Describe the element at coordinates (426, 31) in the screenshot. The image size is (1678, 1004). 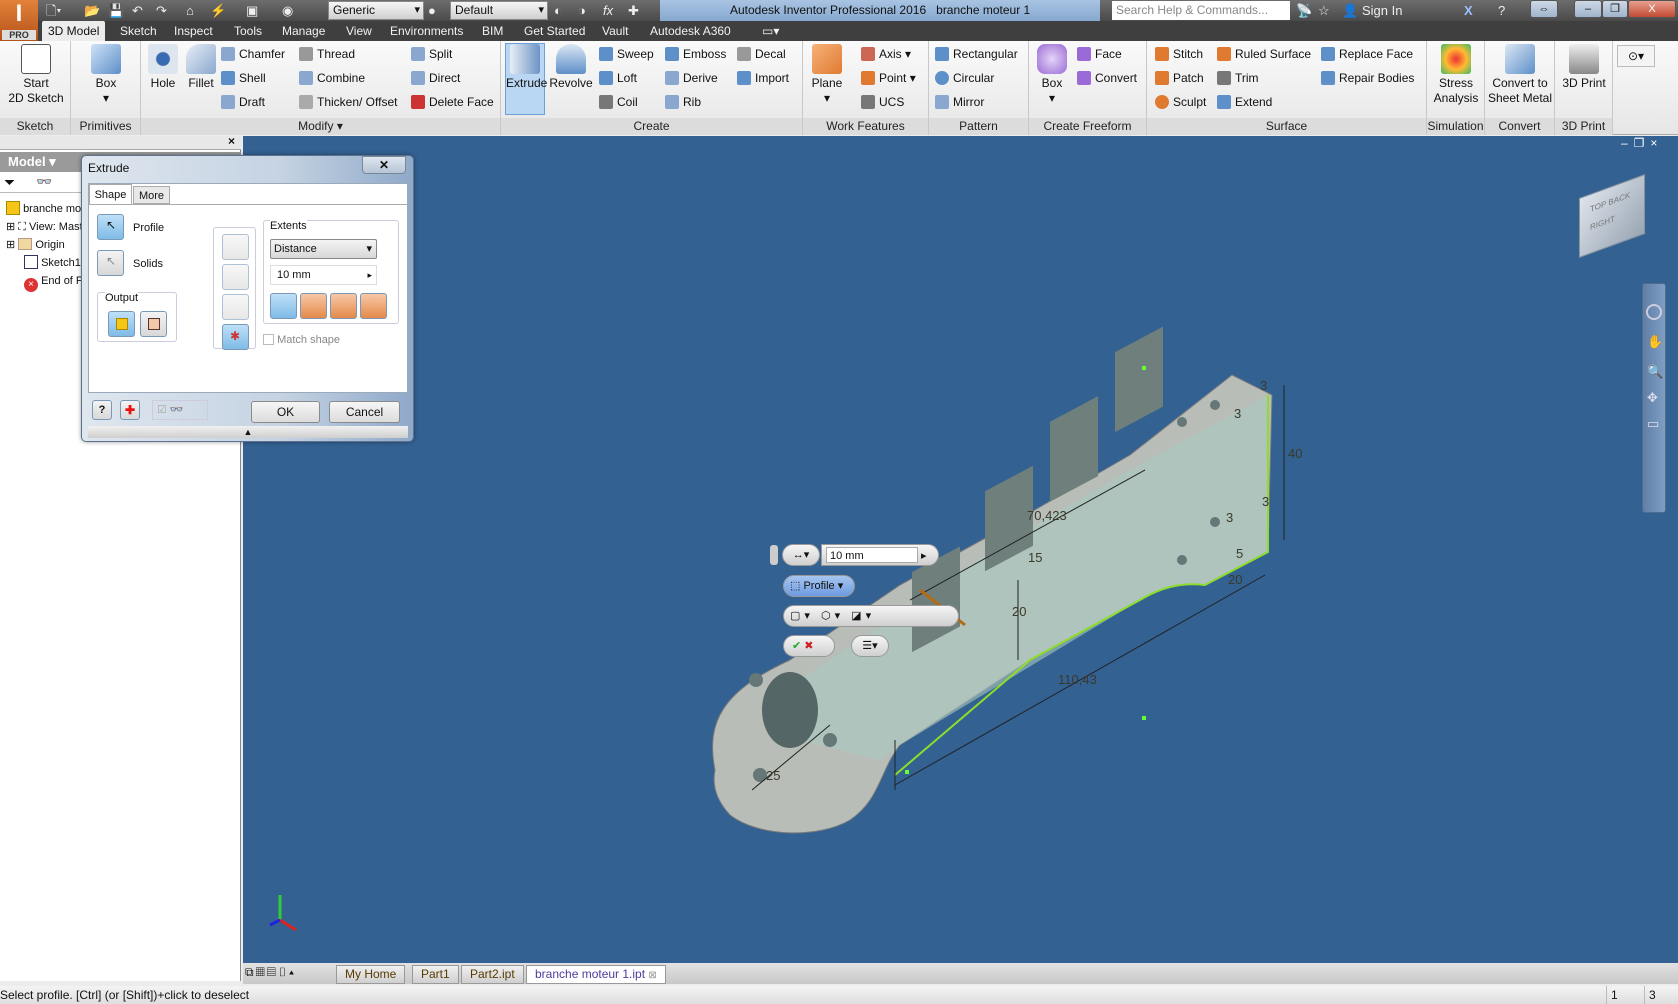
I see `tab-environments: Environments` at that location.